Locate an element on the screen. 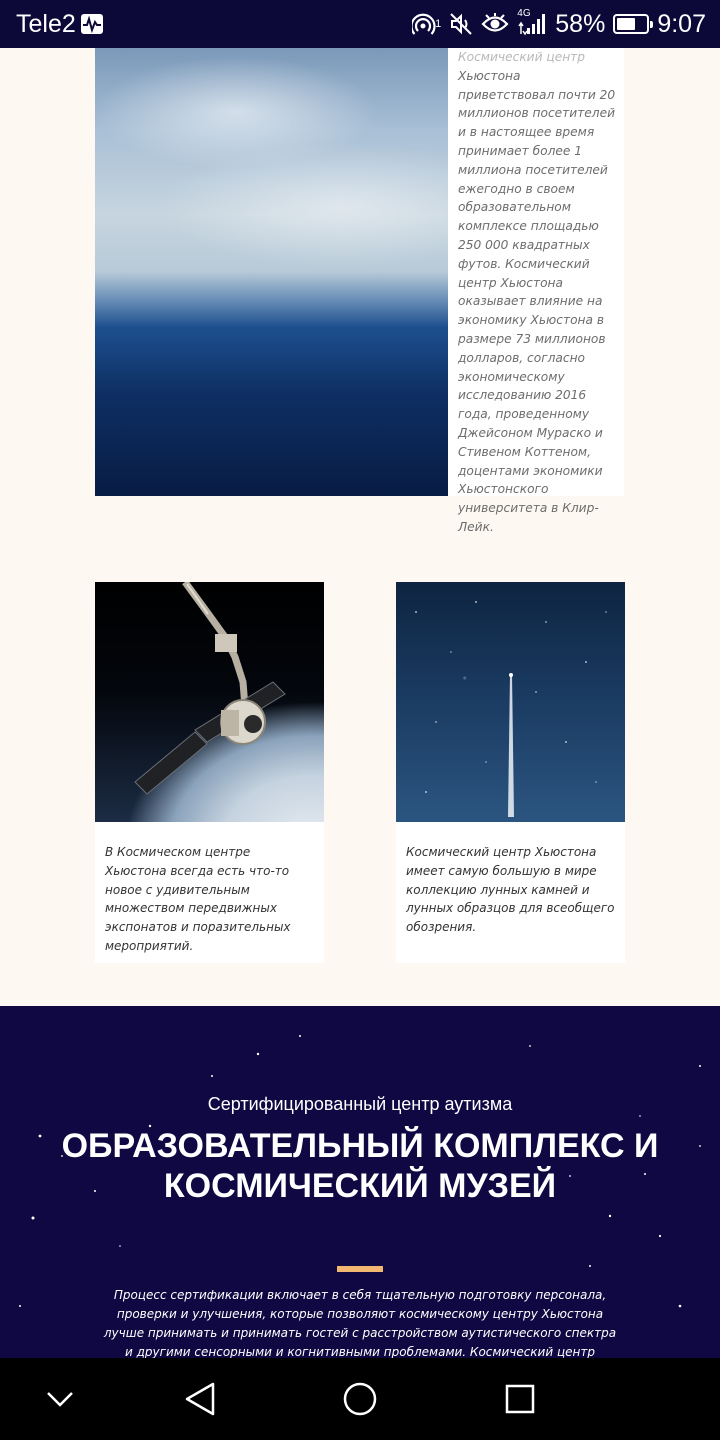  back-icon is located at coordinates (200, 1399).